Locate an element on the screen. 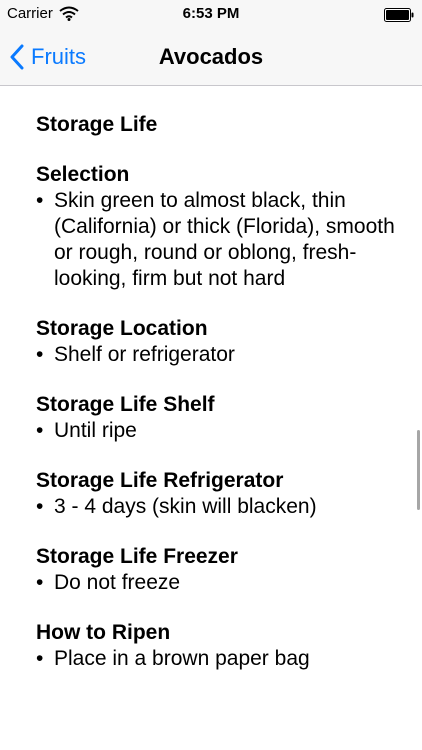  battery-icon is located at coordinates (399, 15).